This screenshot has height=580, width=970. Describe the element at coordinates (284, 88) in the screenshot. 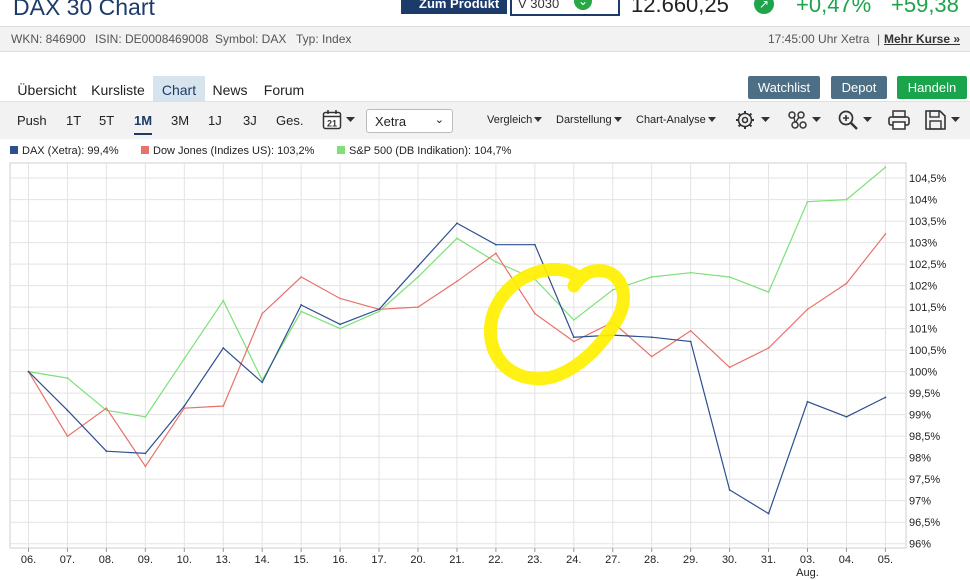

I see `tab-forum: Forum` at that location.